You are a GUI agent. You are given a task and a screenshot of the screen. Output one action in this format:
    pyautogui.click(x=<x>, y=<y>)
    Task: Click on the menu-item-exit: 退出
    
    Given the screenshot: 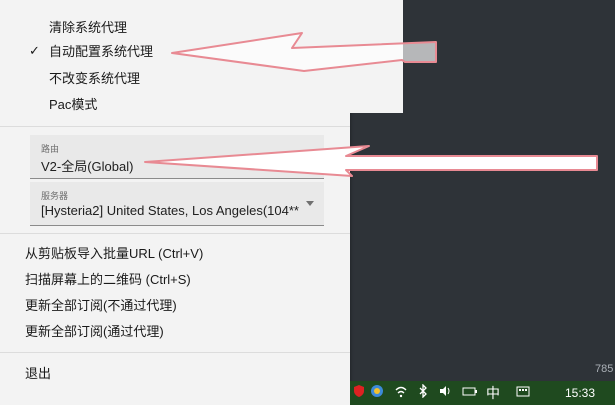 What is the action you would take?
    pyautogui.click(x=38, y=374)
    